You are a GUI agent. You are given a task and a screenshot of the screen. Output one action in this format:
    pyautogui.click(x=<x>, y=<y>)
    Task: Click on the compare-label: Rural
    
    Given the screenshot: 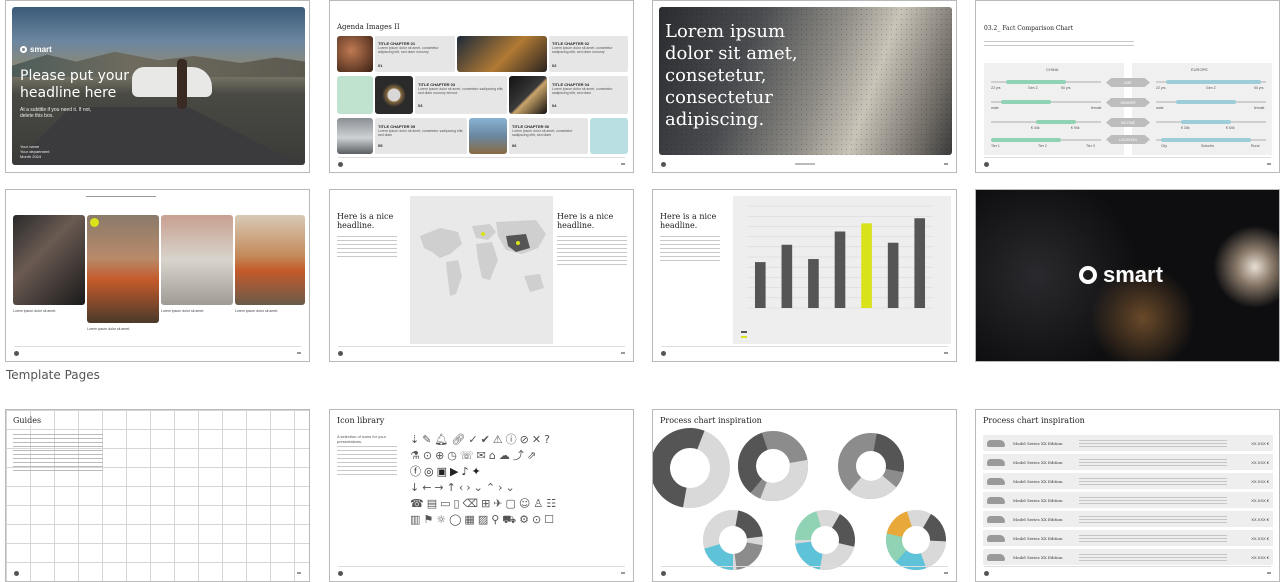 What is the action you would take?
    pyautogui.click(x=1255, y=146)
    